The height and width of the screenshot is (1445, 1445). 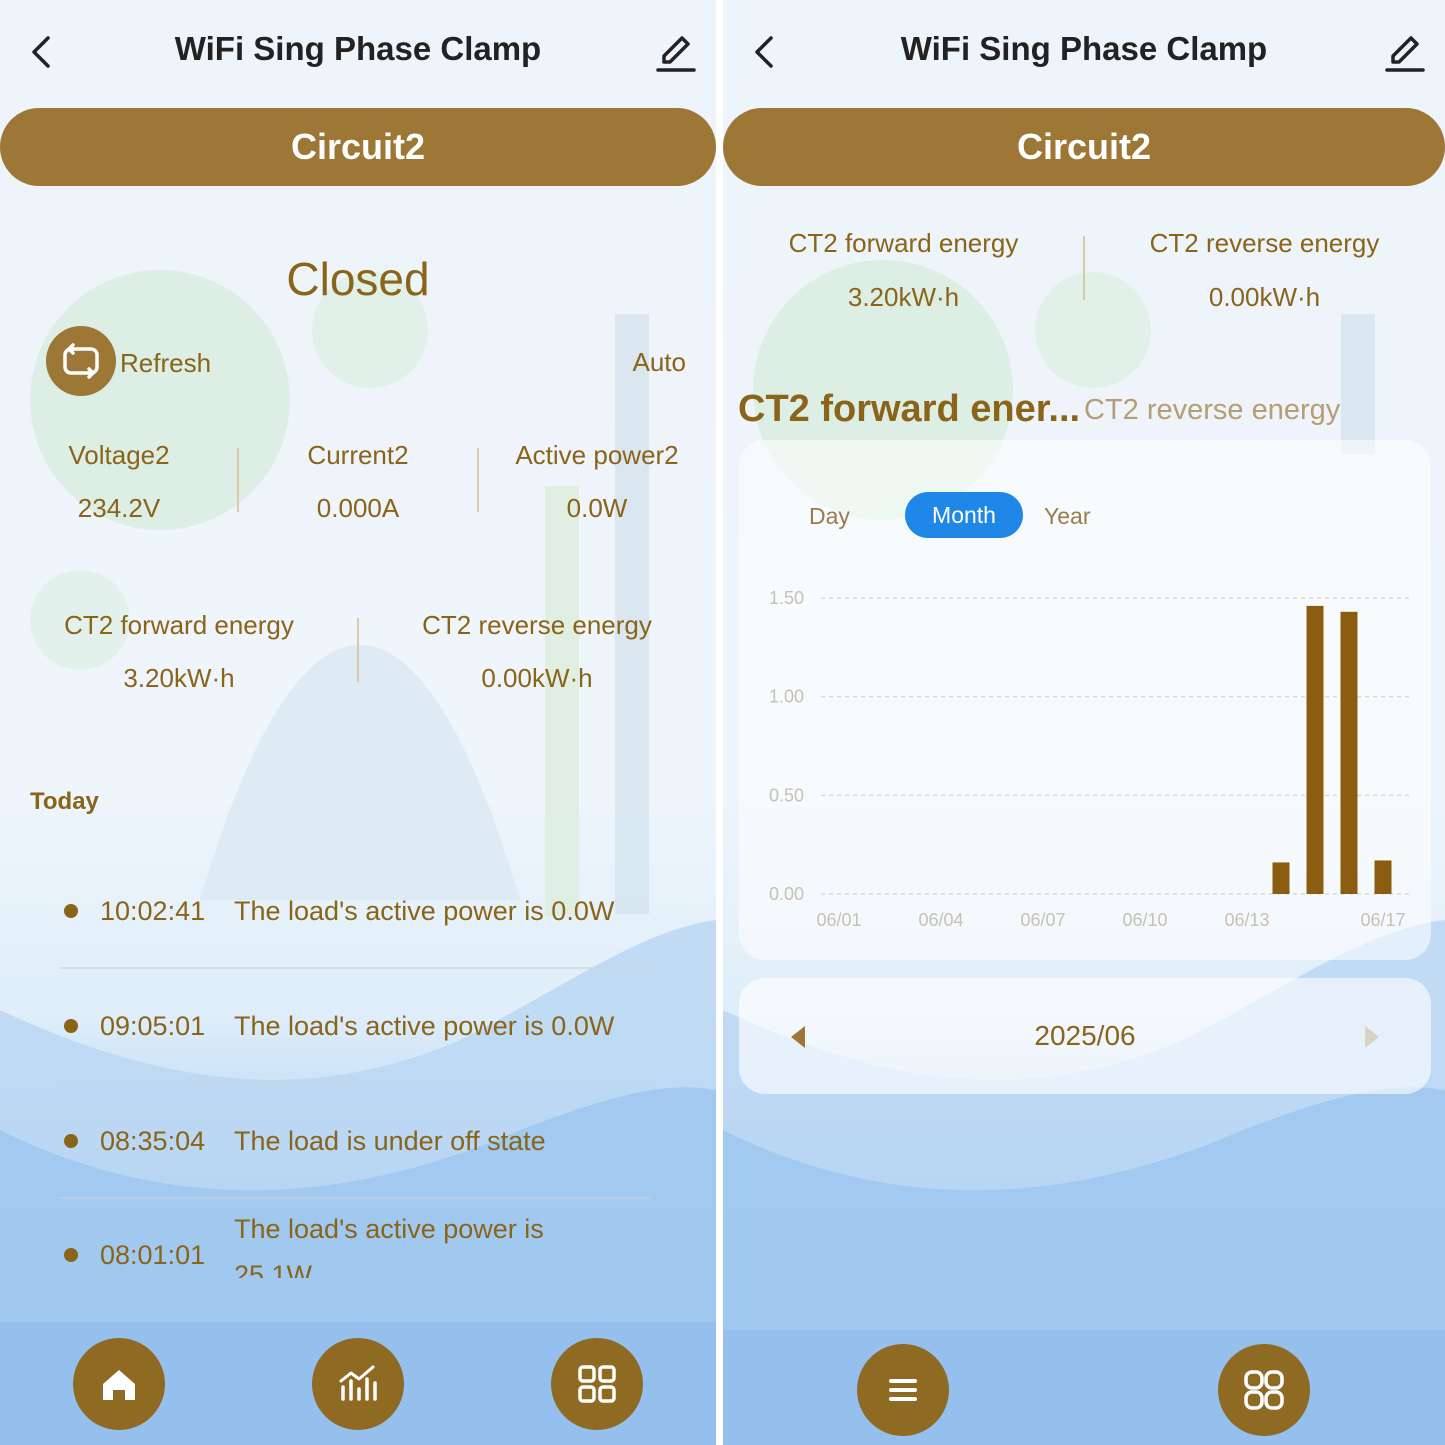 I want to click on tab-reverse-energy: CT2 reverse energy, so click(x=1212, y=410).